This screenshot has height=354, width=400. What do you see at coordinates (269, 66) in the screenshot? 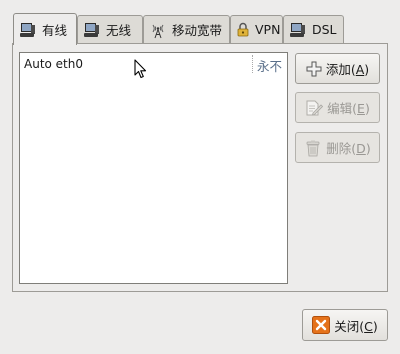
I see `connection-last-used: 永不` at bounding box center [269, 66].